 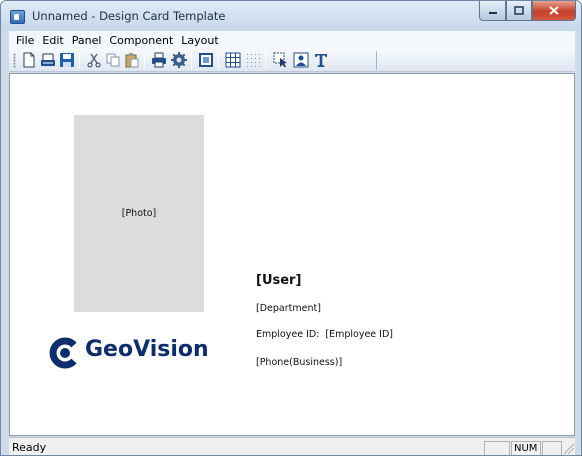 I want to click on photo-placeholder-label: [Photo], so click(x=139, y=213).